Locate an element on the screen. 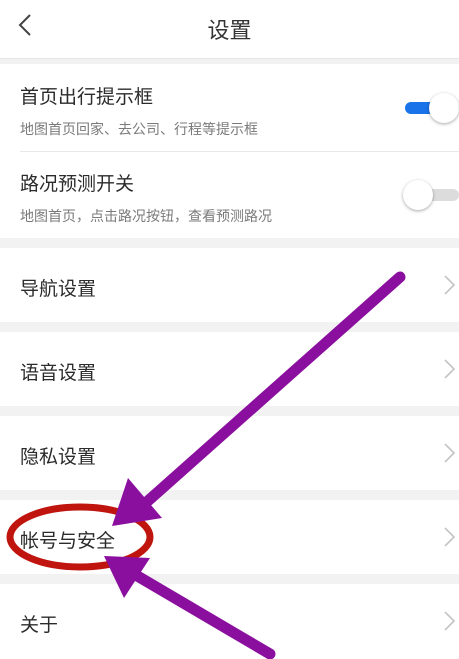 Image resolution: width=459 pixels, height=659 pixels. setting-title: 首页出行提示框 is located at coordinates (87, 97).